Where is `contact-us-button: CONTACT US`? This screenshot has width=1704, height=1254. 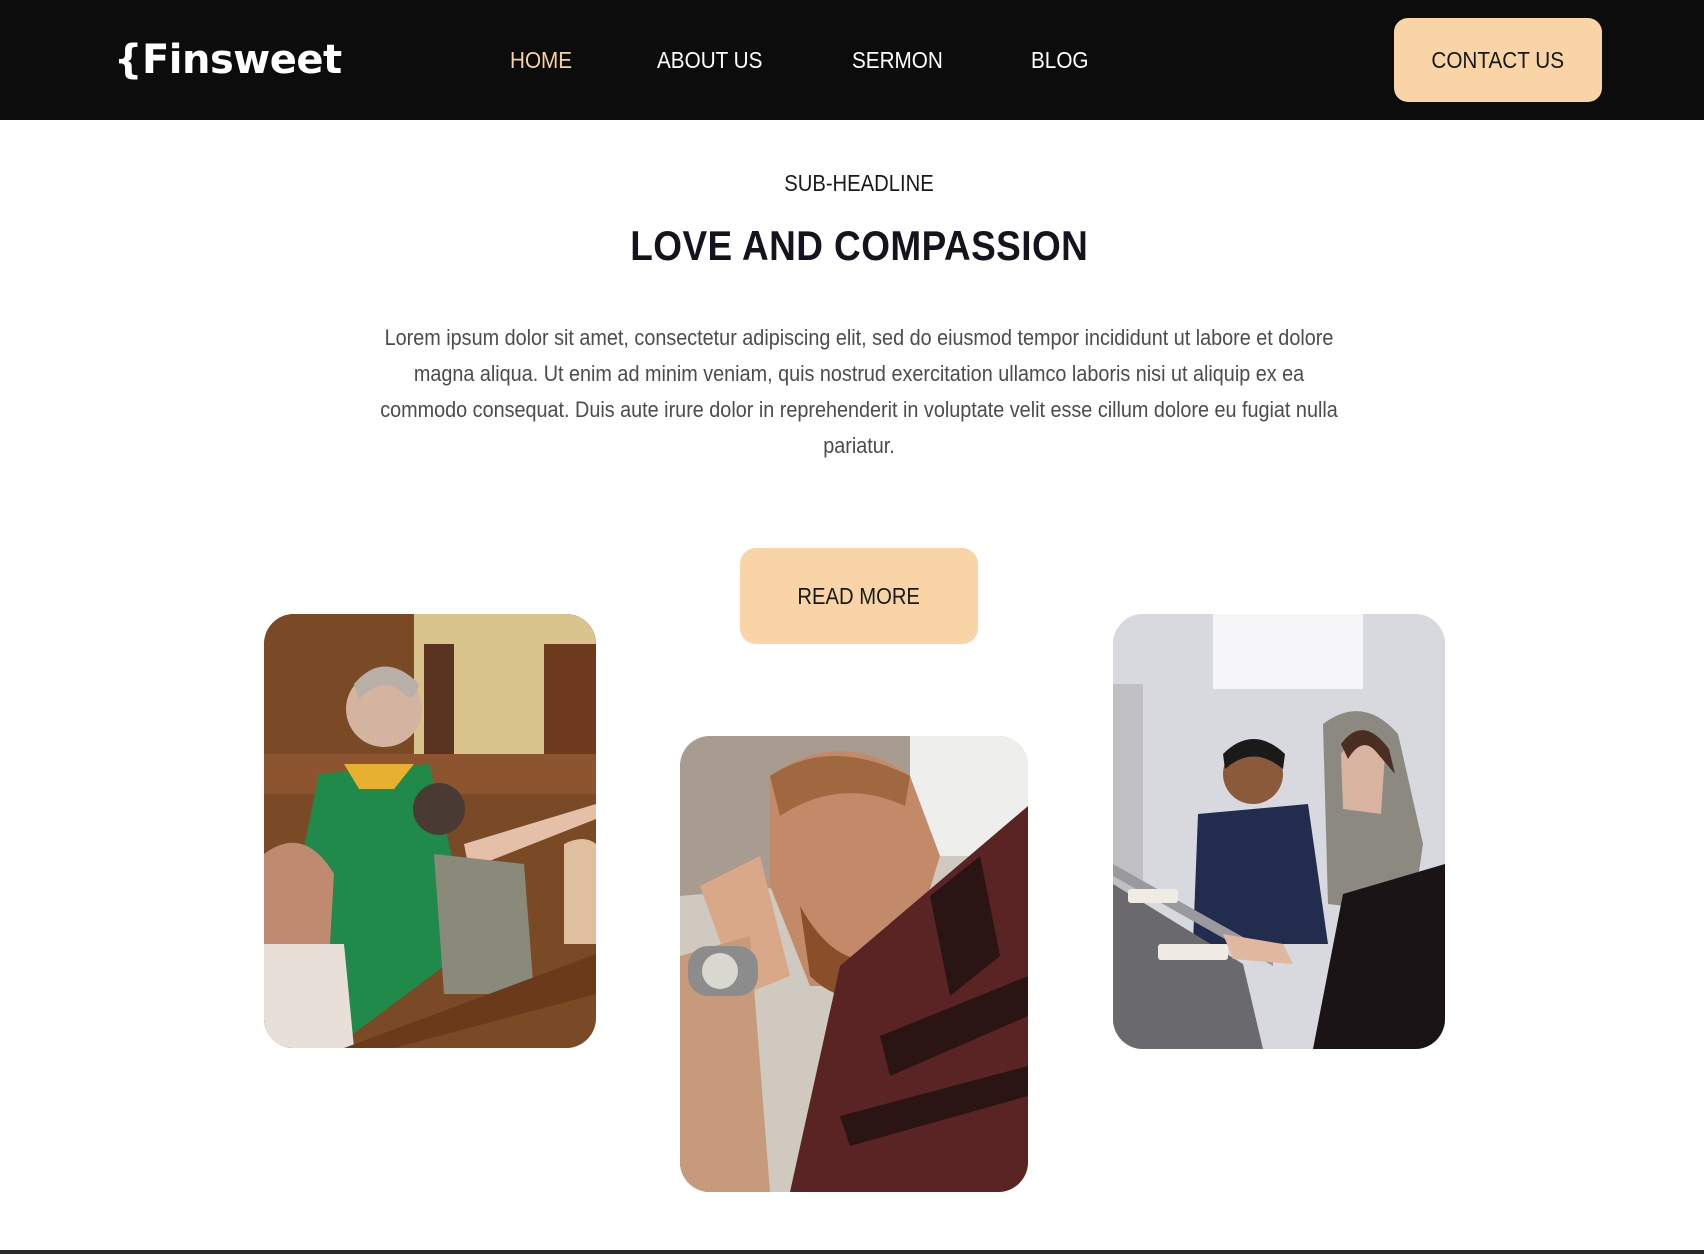
contact-us-button: CONTACT US is located at coordinates (1498, 60).